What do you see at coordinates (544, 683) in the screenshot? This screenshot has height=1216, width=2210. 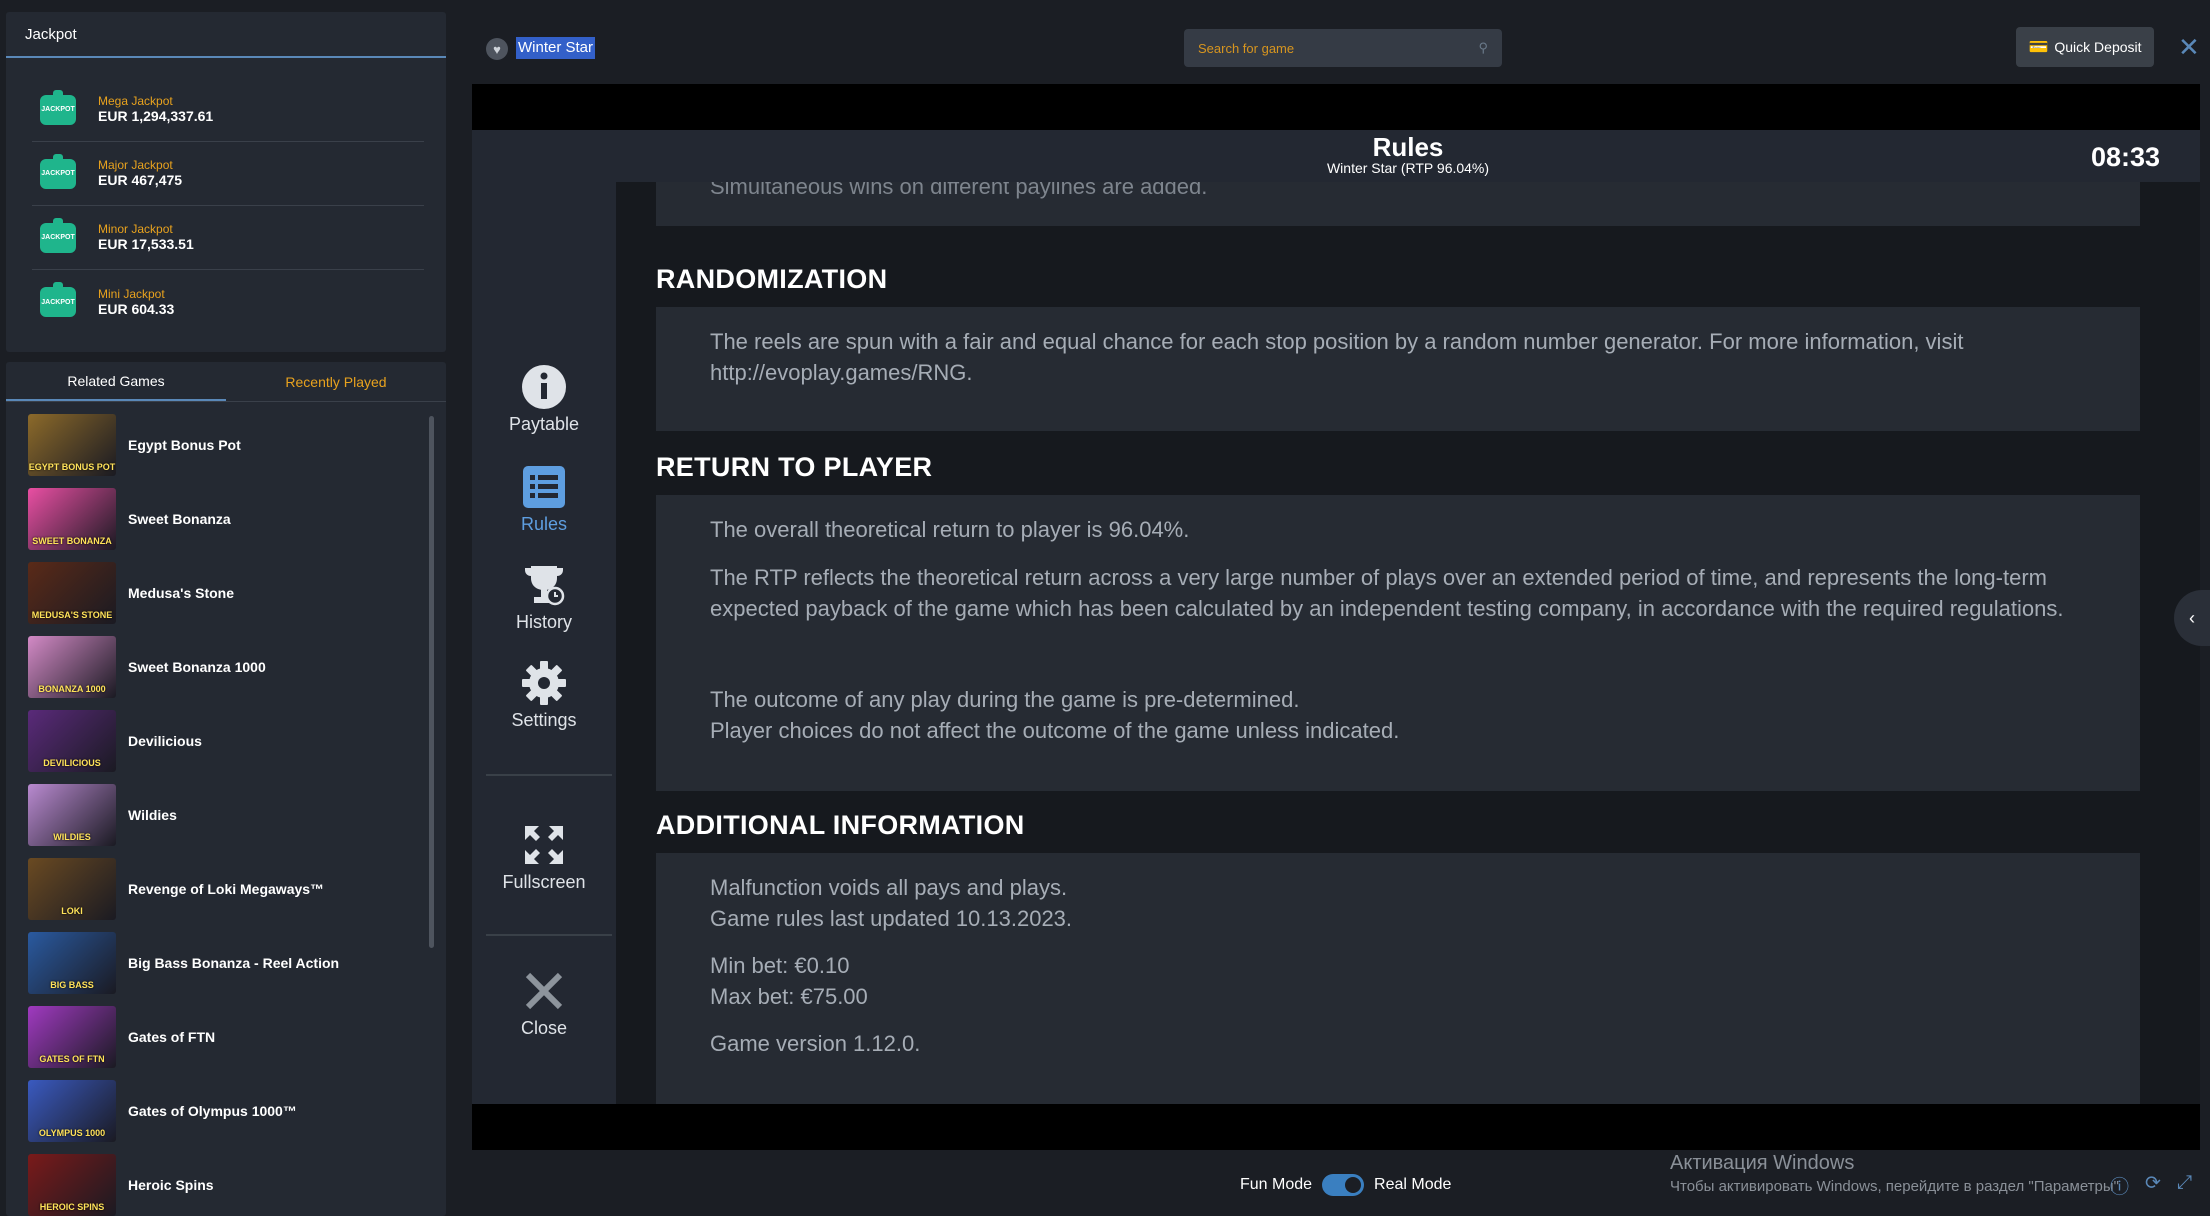 I see `gear-icon` at bounding box center [544, 683].